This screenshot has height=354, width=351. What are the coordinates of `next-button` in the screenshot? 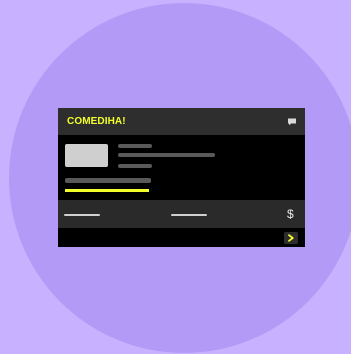 It's located at (291, 238).